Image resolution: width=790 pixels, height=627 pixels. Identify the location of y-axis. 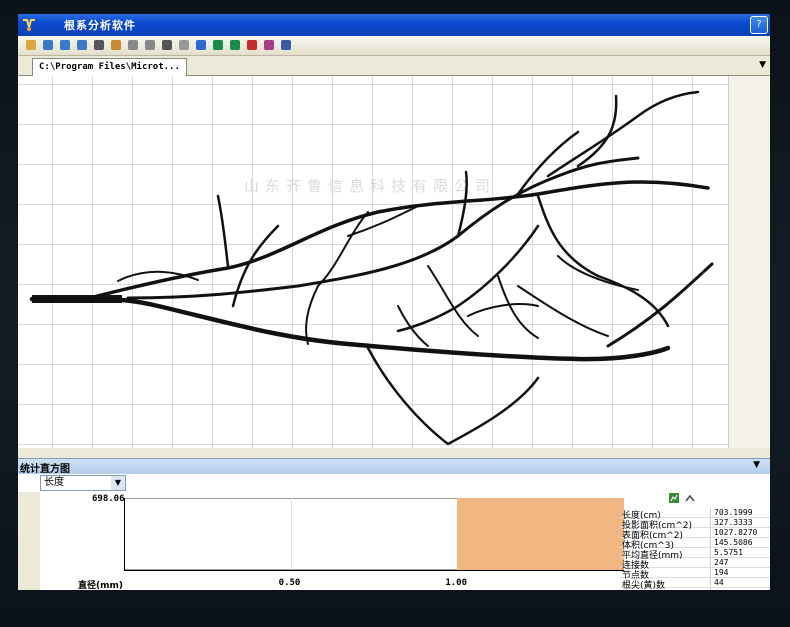
(124, 534).